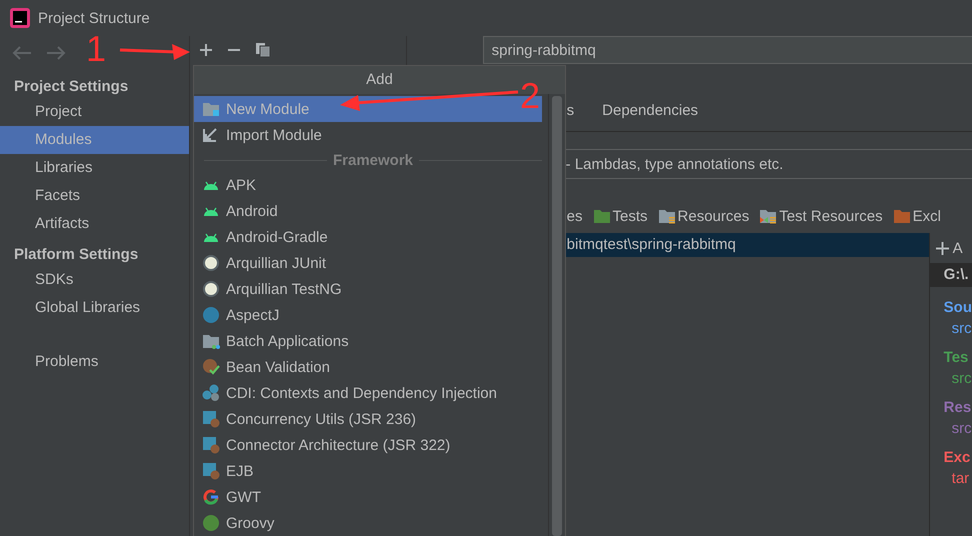  What do you see at coordinates (951, 275) in the screenshot?
I see `content-root-header: G:\.` at bounding box center [951, 275].